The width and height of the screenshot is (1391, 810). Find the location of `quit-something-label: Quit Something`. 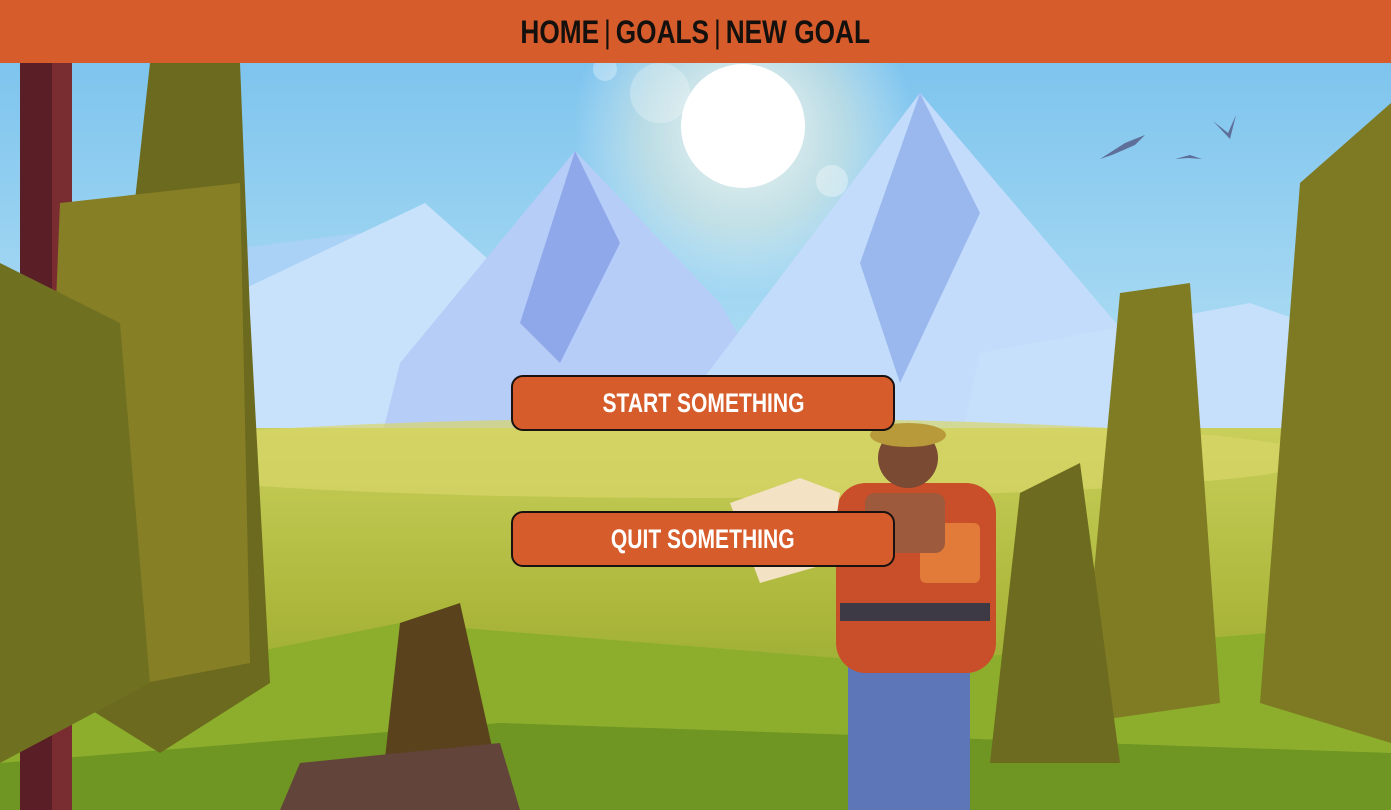

quit-something-label: Quit Something is located at coordinates (703, 538).